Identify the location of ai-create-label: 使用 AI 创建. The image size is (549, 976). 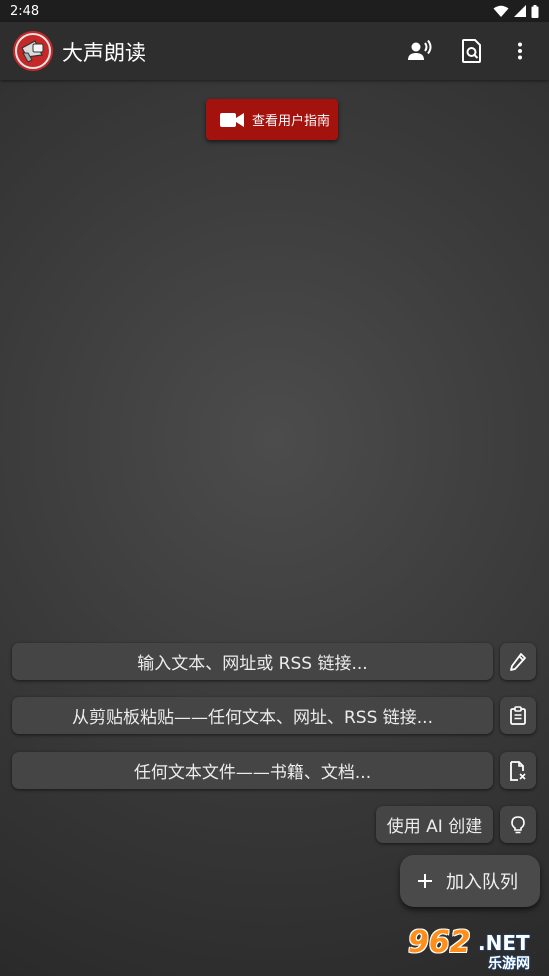
(434, 827).